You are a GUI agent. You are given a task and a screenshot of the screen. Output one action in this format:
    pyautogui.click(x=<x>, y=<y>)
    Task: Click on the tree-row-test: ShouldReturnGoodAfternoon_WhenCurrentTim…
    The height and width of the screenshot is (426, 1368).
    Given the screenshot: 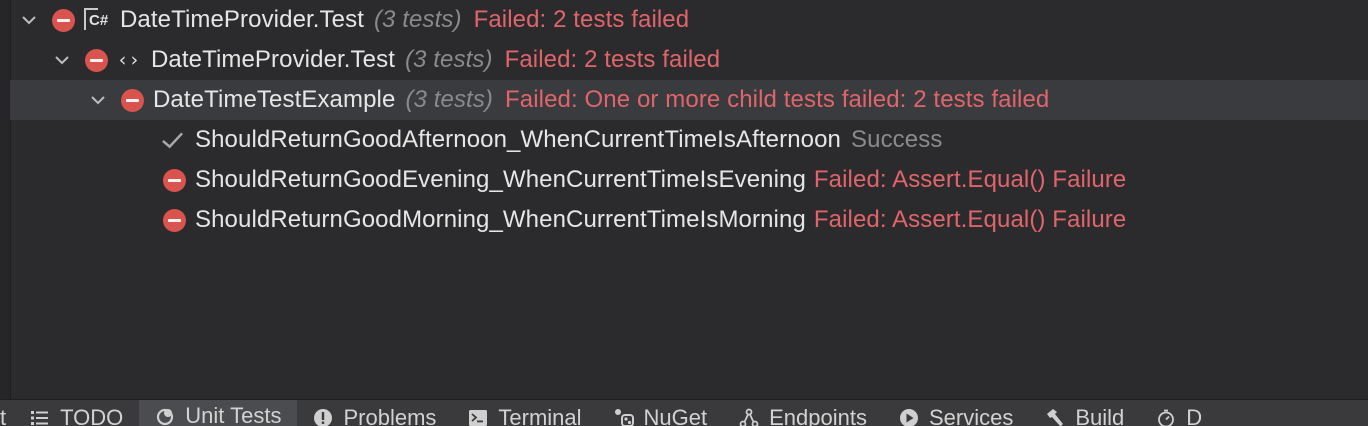 What is the action you would take?
    pyautogui.click(x=689, y=140)
    